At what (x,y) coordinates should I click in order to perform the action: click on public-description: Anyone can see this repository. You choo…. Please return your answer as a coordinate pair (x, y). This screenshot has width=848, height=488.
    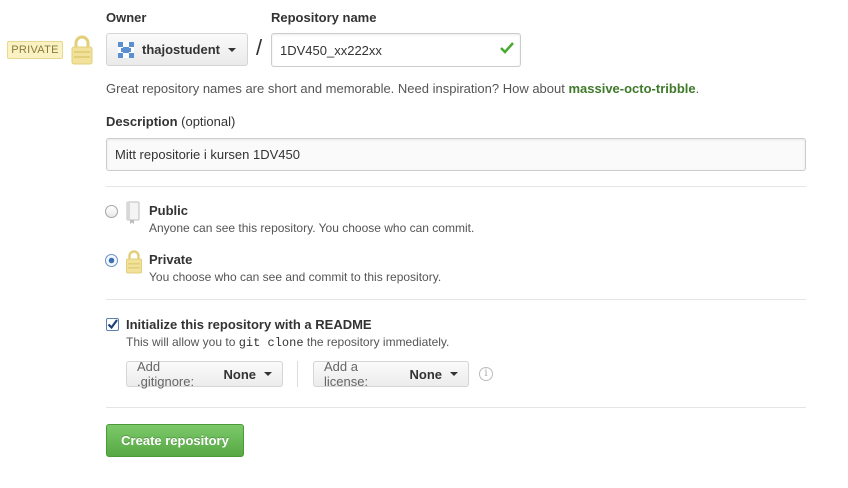
    Looking at the image, I should click on (312, 228).